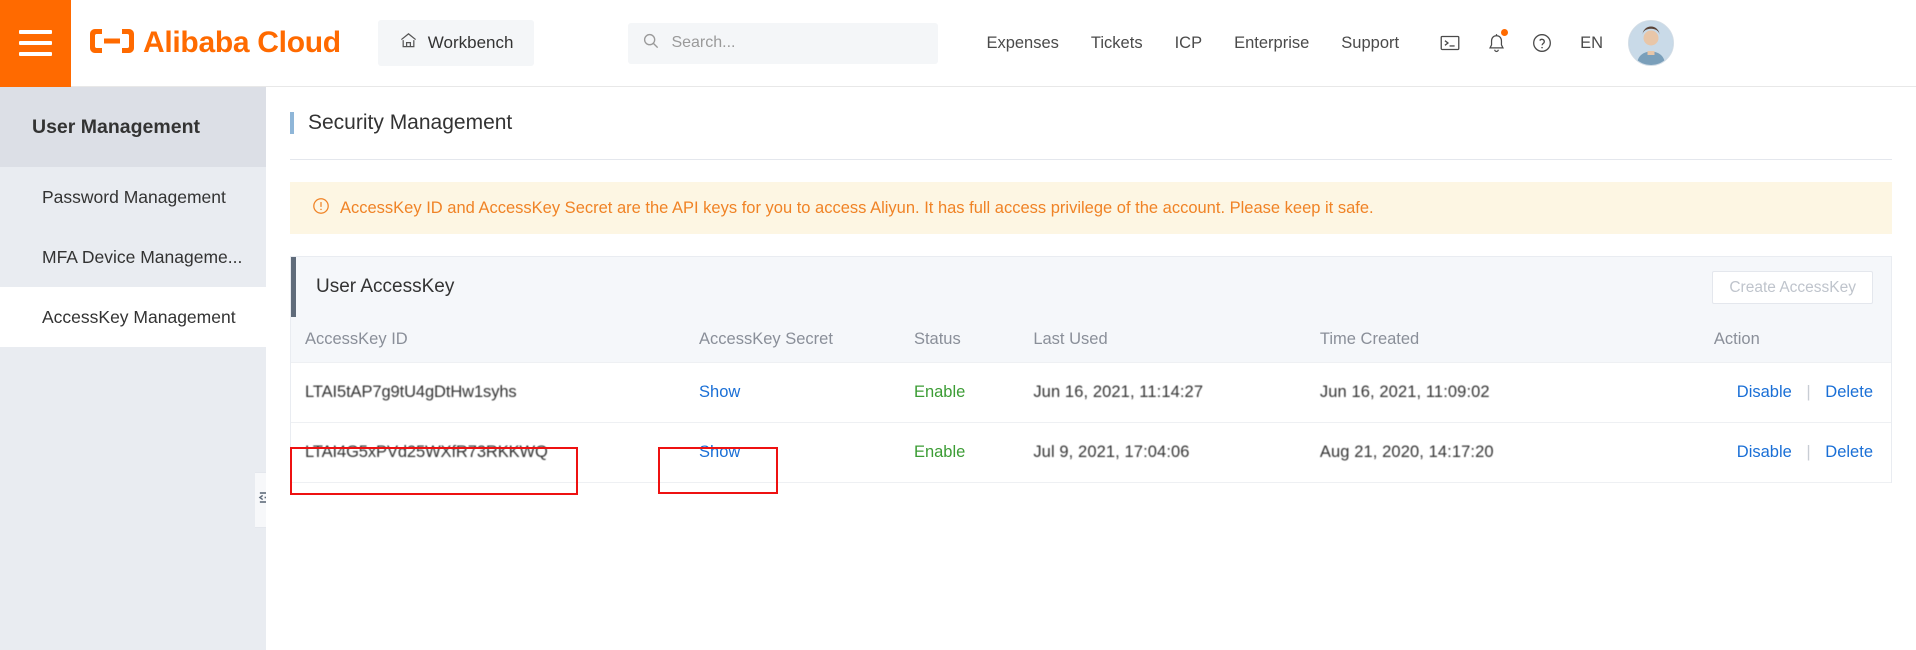 The height and width of the screenshot is (650, 1916). I want to click on time-created-value: Jun 16, 2021, 11:09:02, so click(1404, 392).